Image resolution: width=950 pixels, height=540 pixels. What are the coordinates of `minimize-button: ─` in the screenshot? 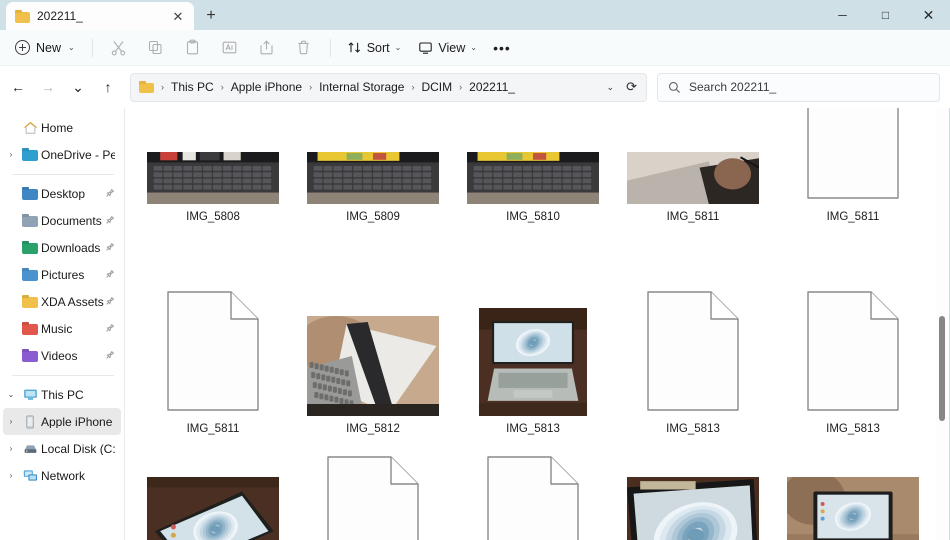 It's located at (842, 15).